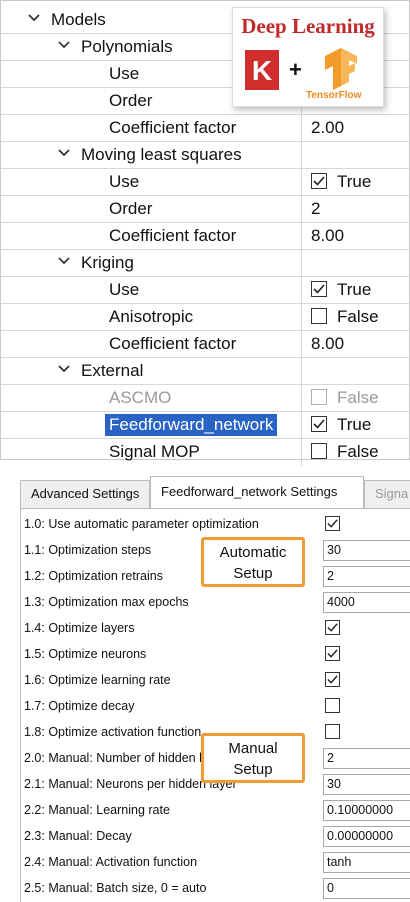 The image size is (410, 902). What do you see at coordinates (111, 862) in the screenshot?
I see `setting-label: 2.4: Manual: Activation function` at bounding box center [111, 862].